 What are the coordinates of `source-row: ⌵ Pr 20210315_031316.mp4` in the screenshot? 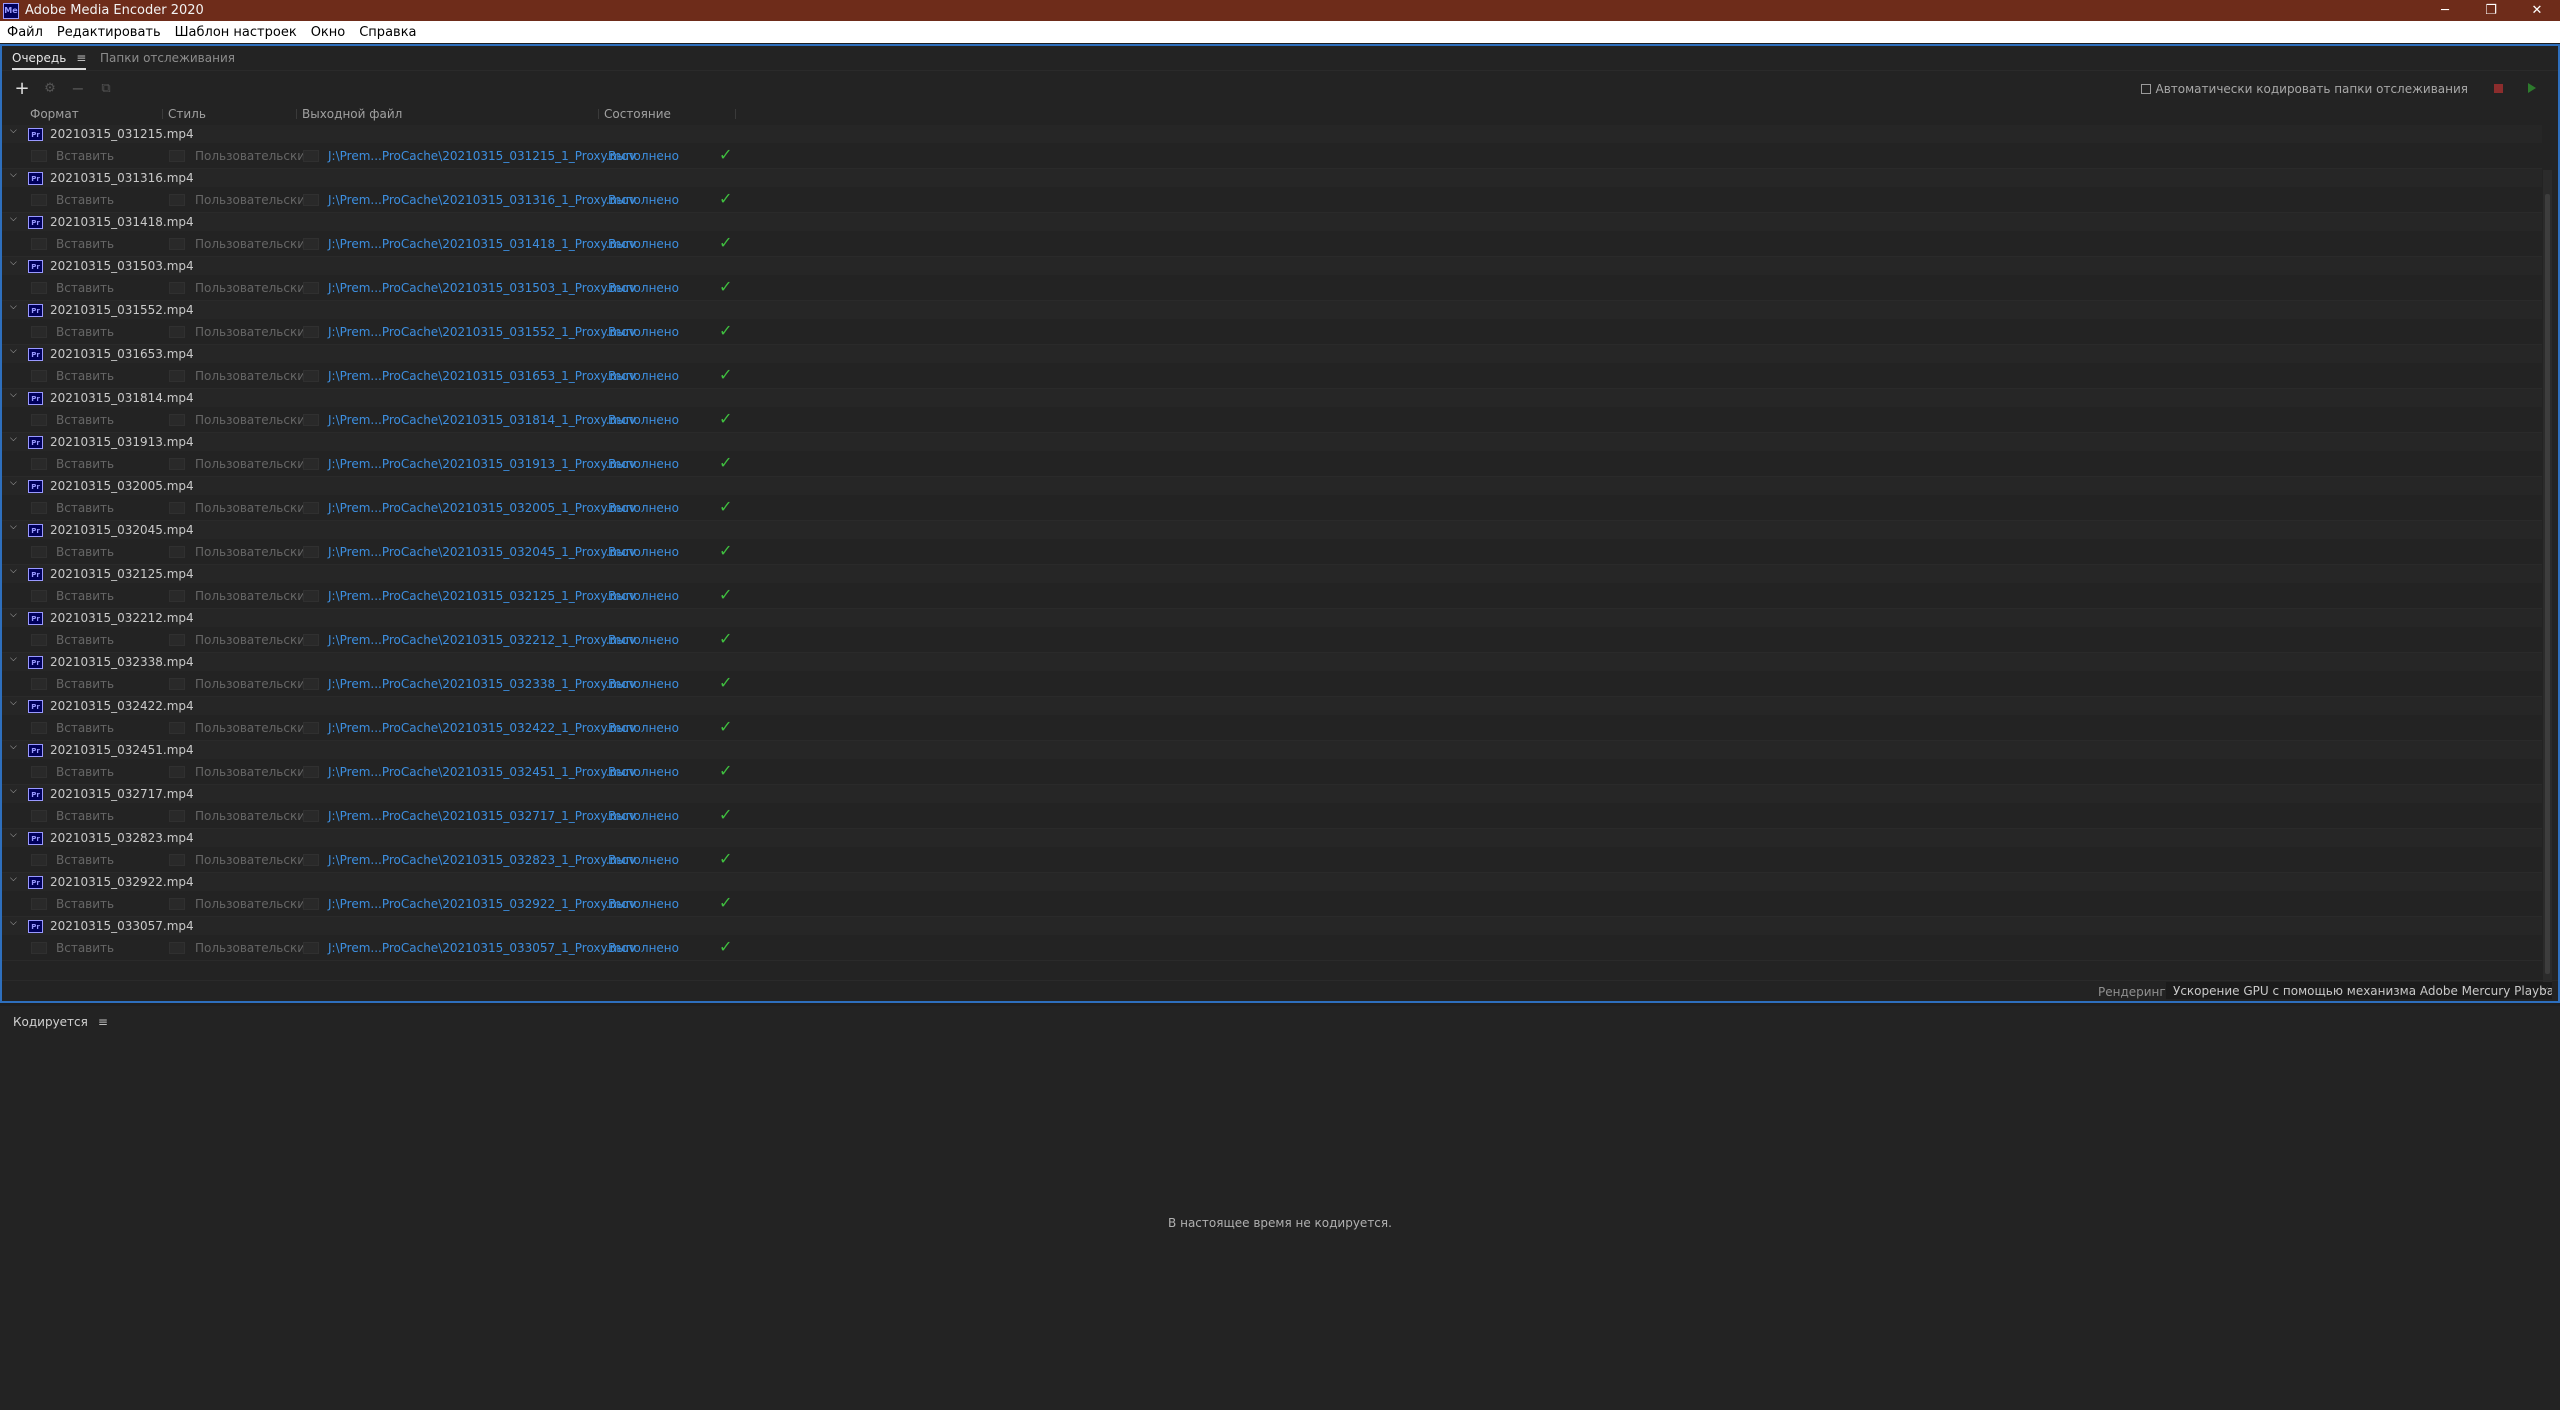 It's located at (1272, 178).